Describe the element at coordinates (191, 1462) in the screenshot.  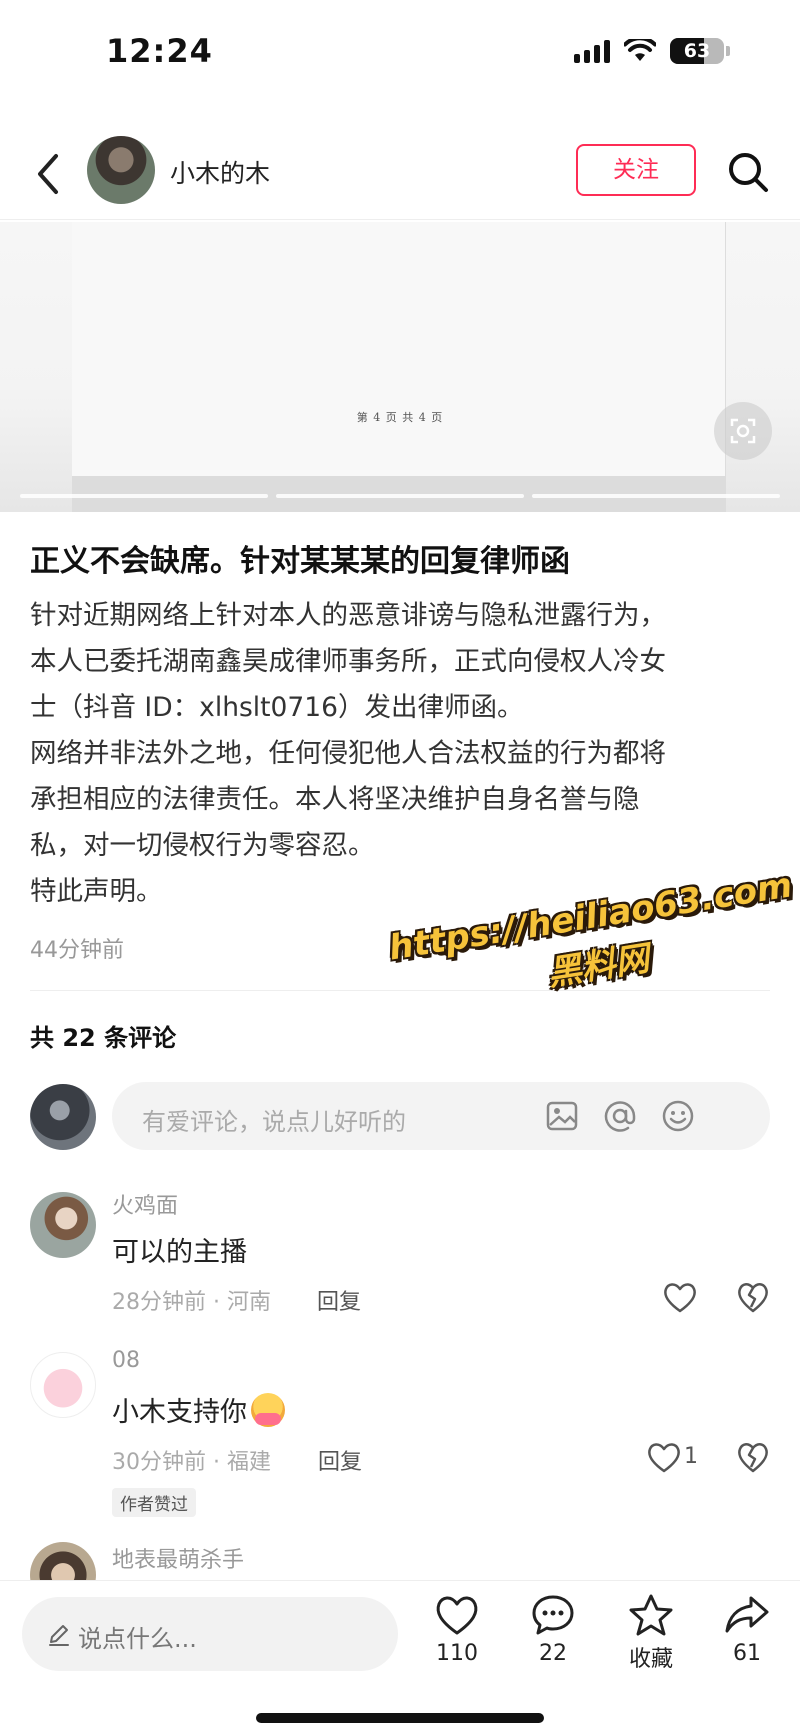
I see `comment-meta: 30分钟前 · 福建` at that location.